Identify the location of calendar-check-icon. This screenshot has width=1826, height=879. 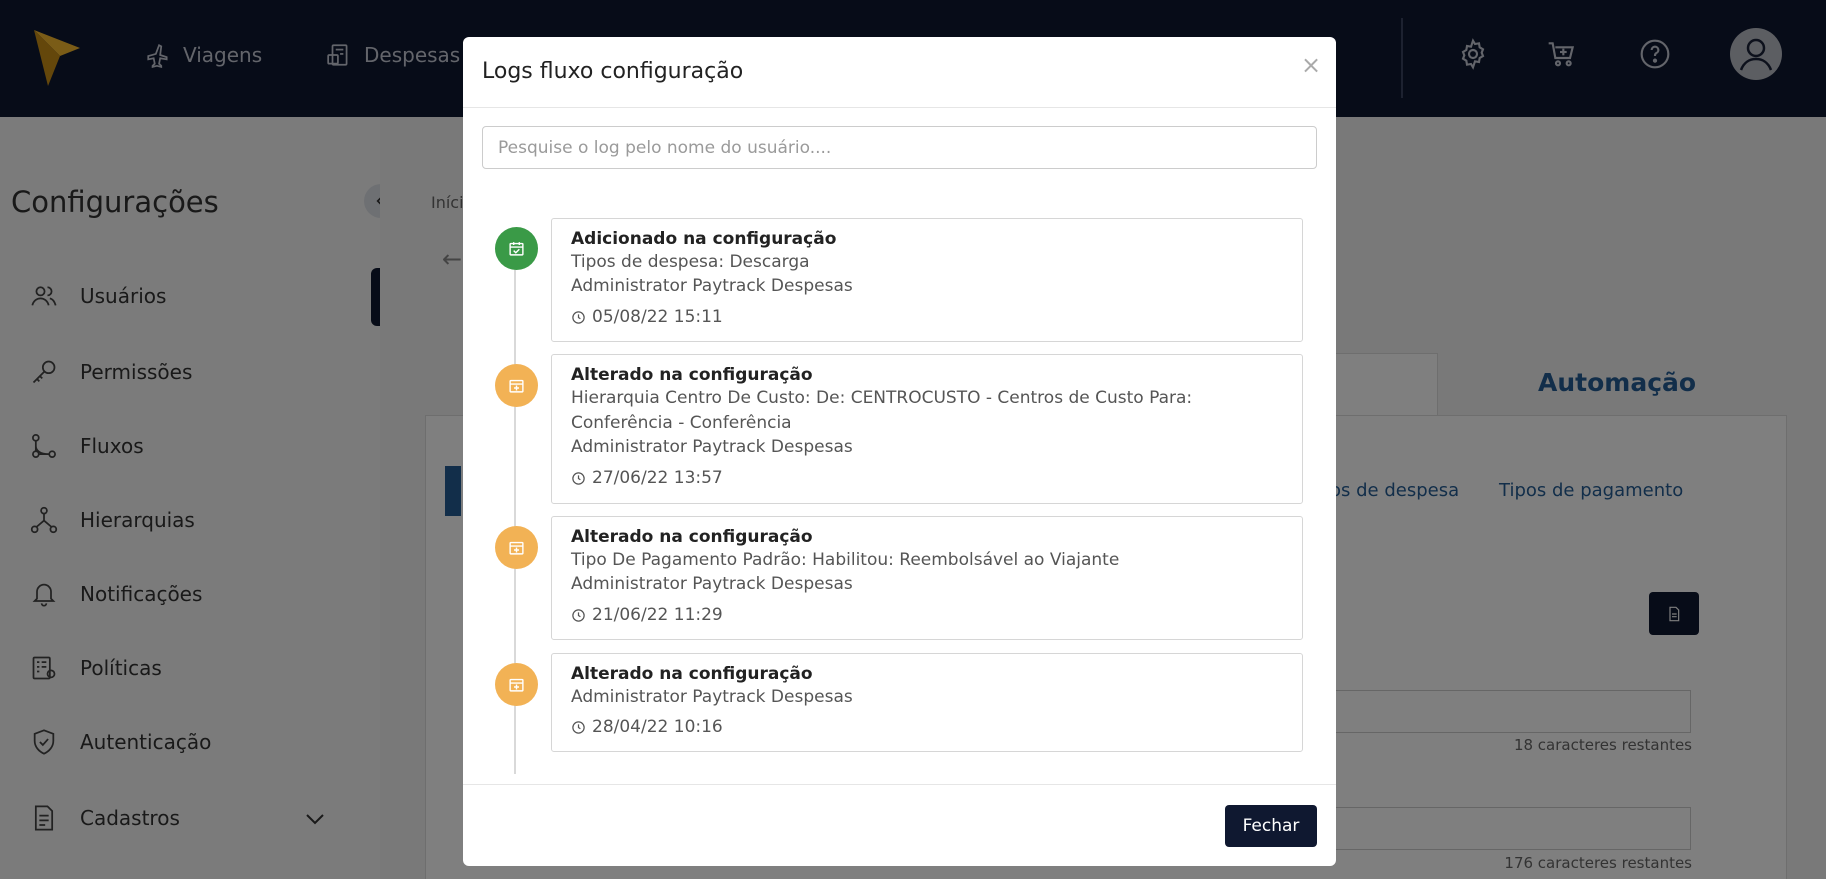
(516, 249).